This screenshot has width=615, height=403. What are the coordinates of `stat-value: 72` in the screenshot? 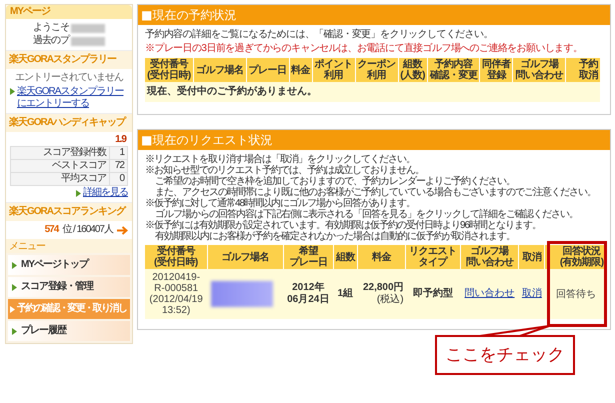 It's located at (119, 166).